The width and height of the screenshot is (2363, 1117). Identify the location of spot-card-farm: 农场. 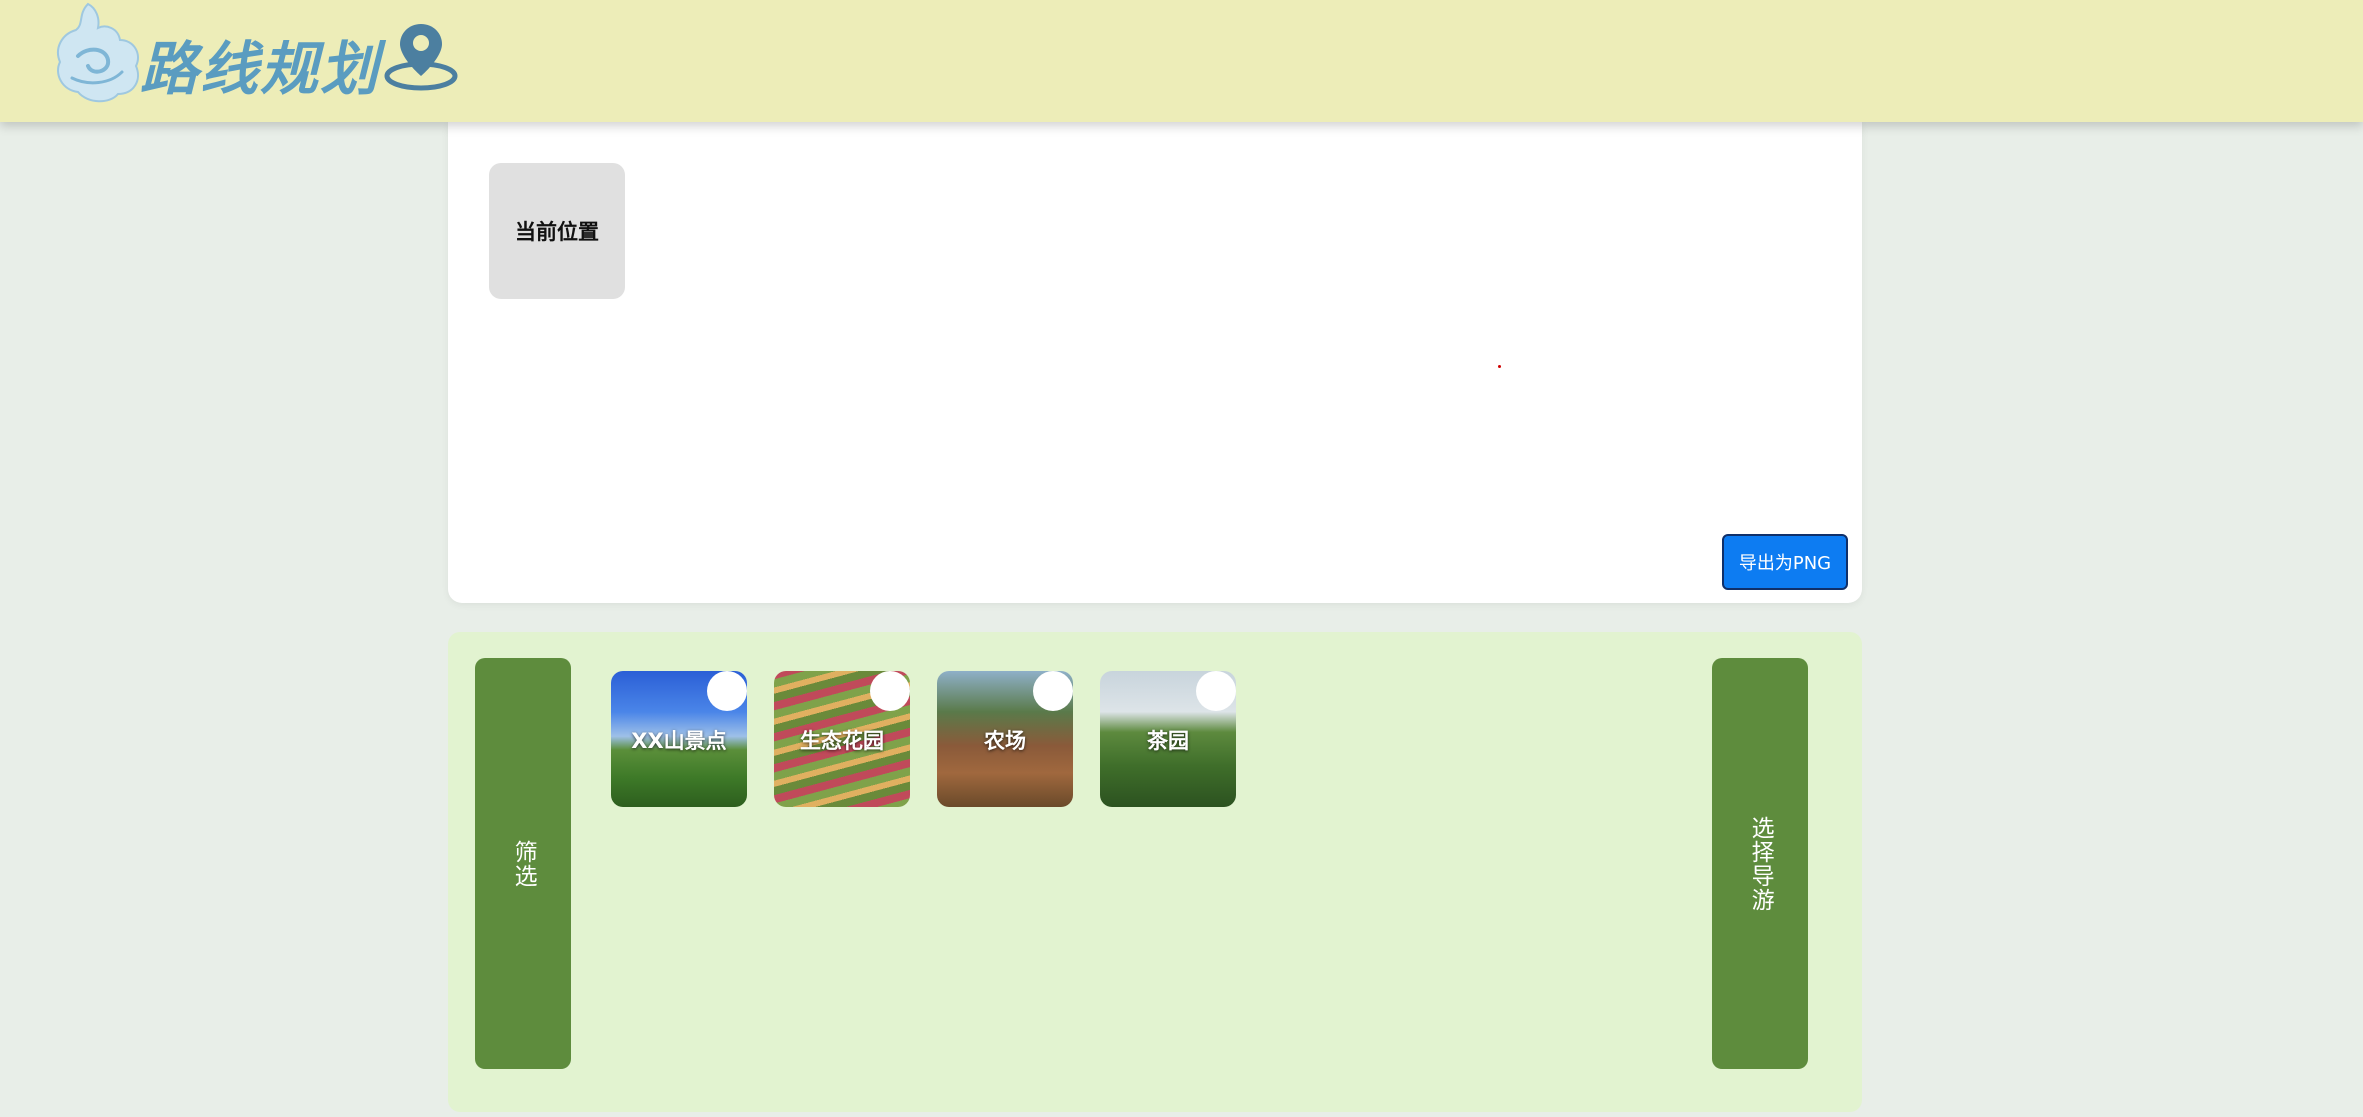
(1005, 739).